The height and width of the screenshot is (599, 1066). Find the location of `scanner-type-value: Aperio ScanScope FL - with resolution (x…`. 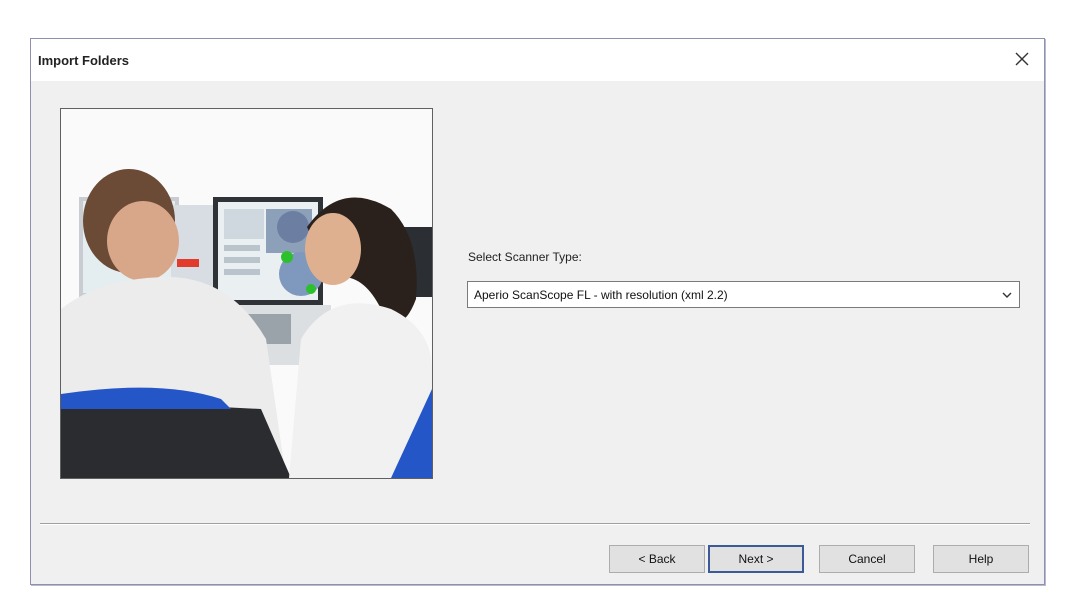

scanner-type-value: Aperio ScanScope FL - with resolution (x… is located at coordinates (601, 295).